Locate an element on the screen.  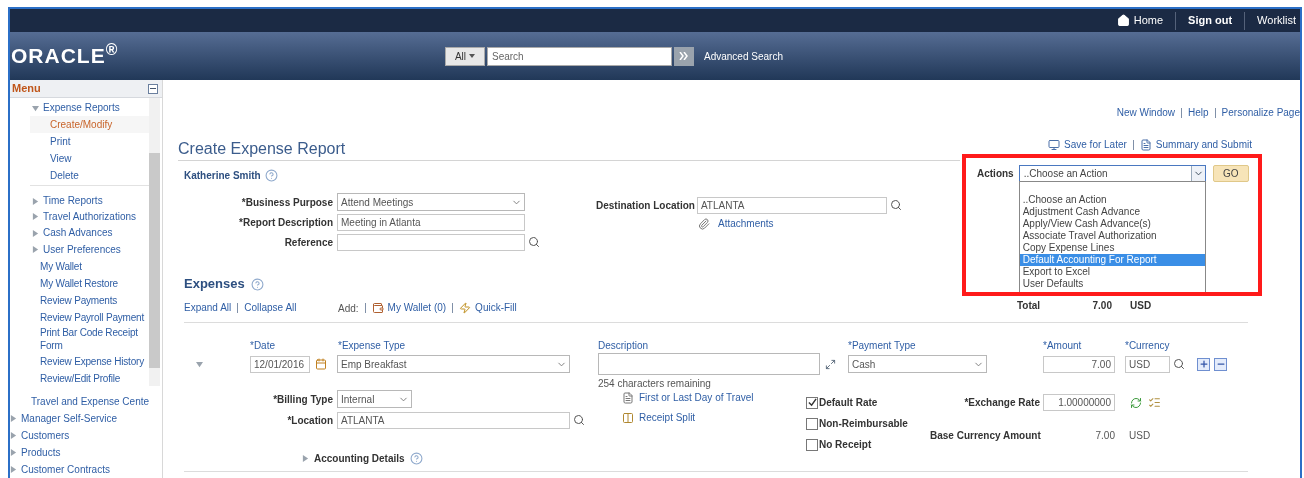
select-field: Emp Breakfast is located at coordinates (453, 364).